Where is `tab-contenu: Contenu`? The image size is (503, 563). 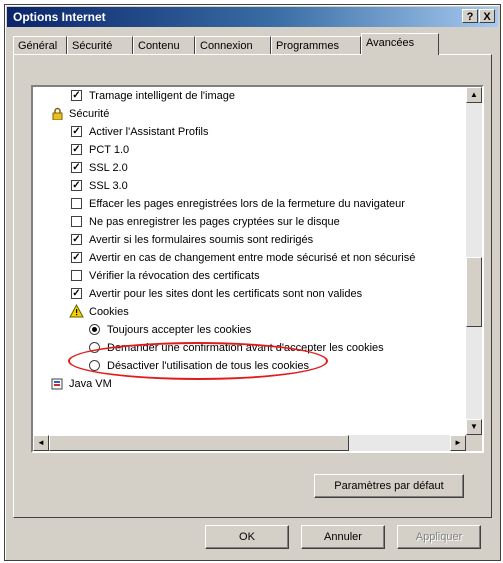 tab-contenu: Contenu is located at coordinates (164, 45).